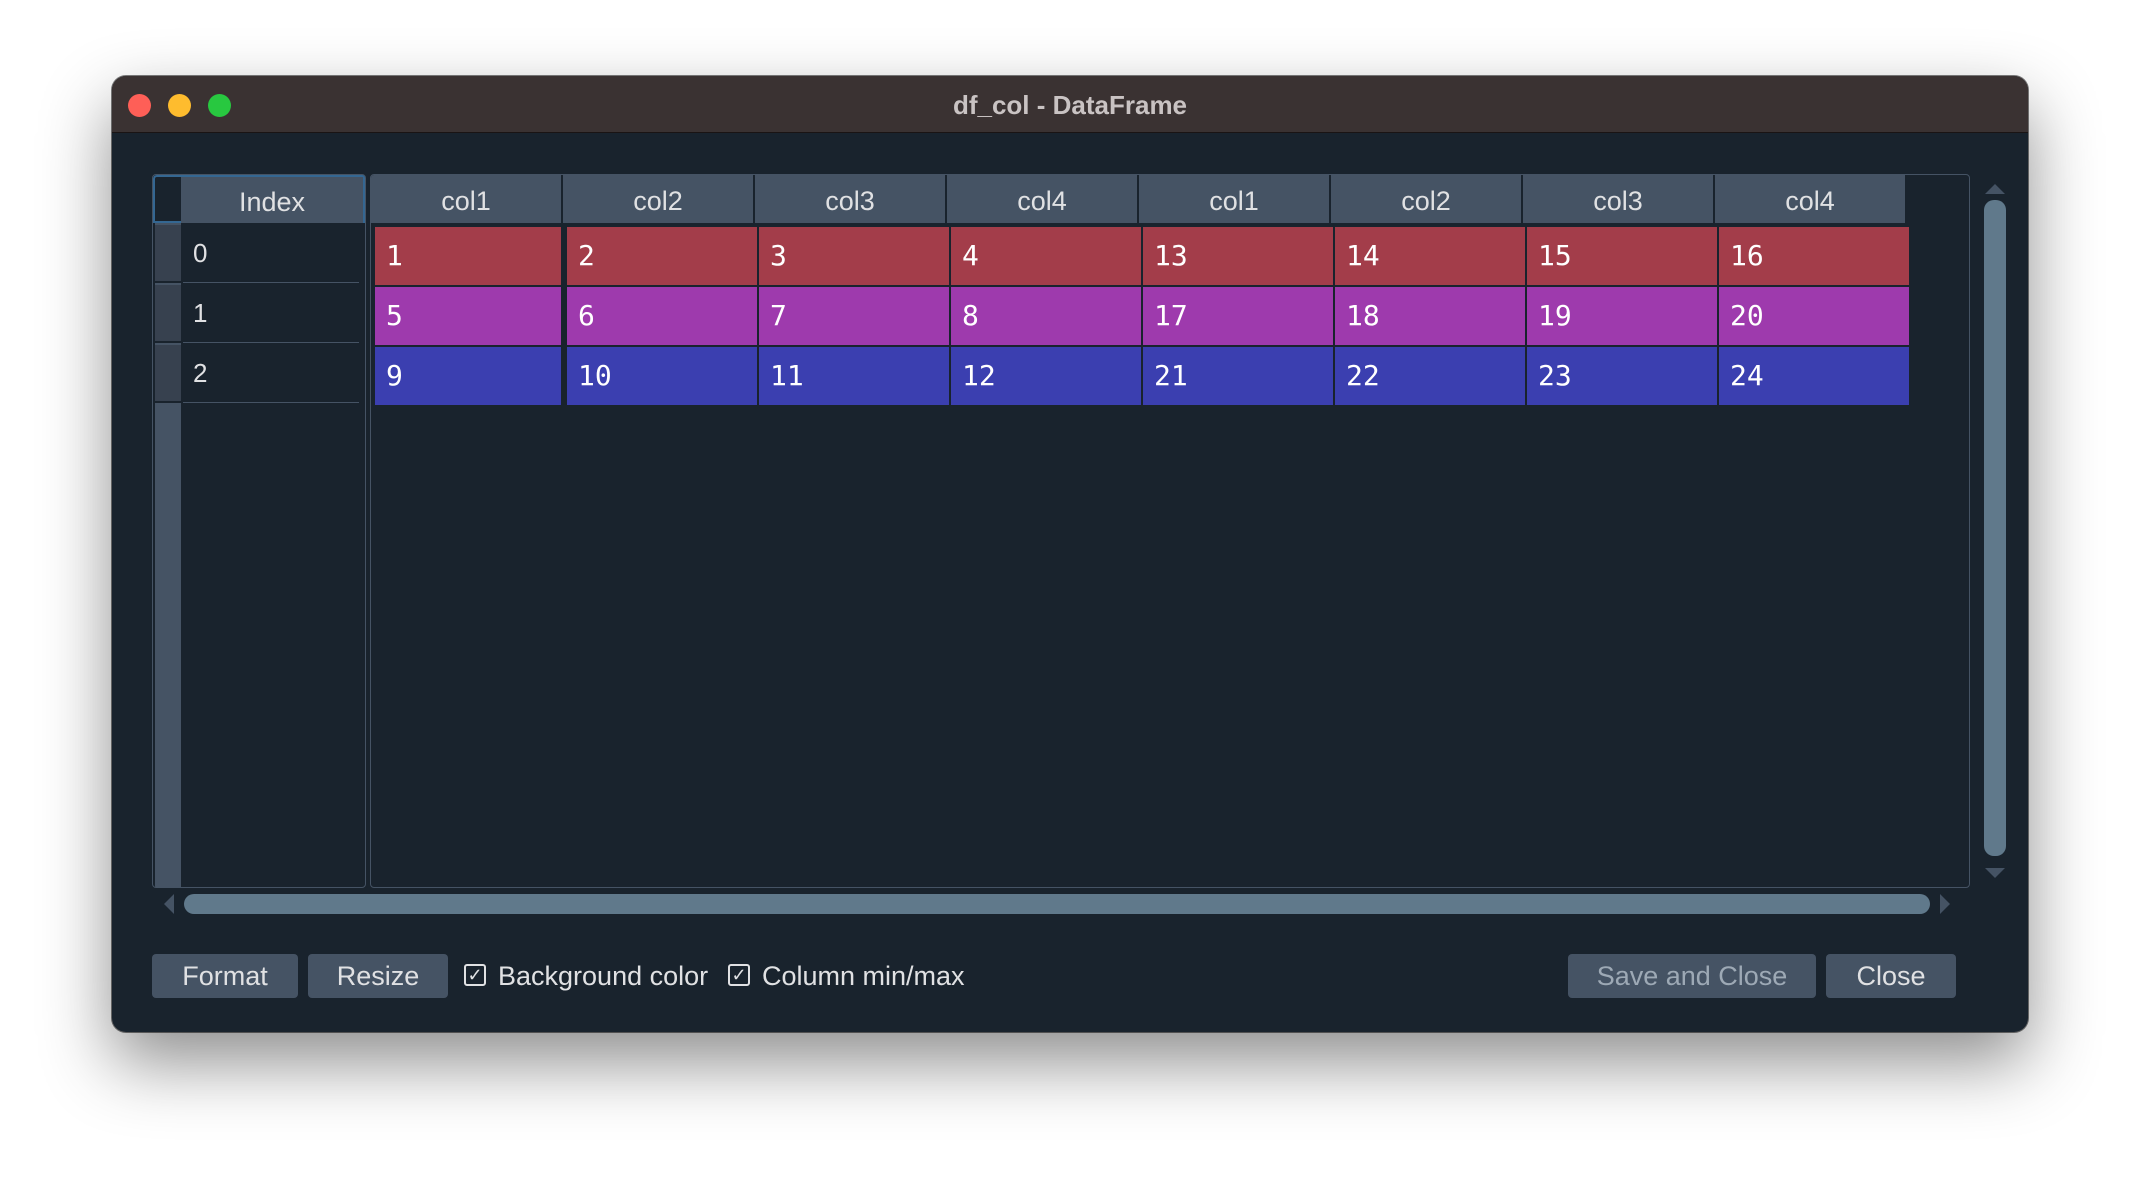  What do you see at coordinates (271, 313) in the screenshot?
I see `index-cell: 1` at bounding box center [271, 313].